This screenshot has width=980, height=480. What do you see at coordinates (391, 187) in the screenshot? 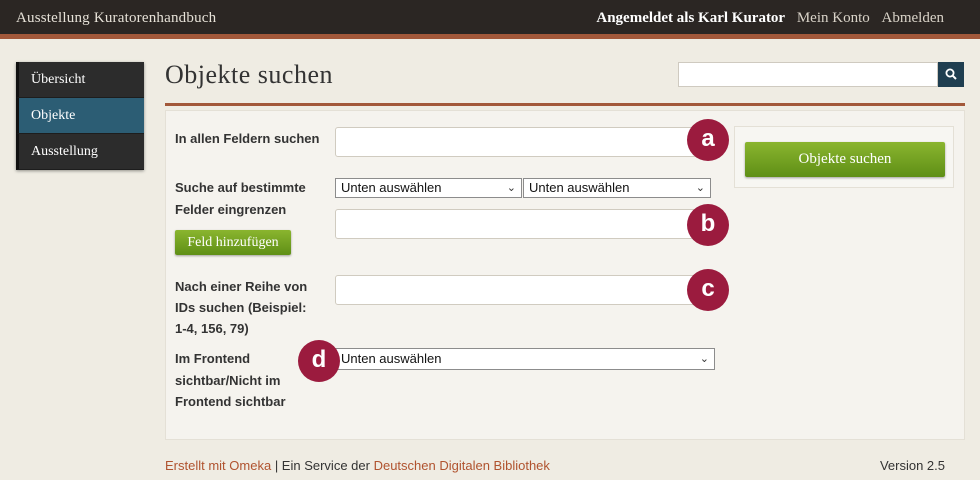
I see `field-select-value: Unten auswählen` at bounding box center [391, 187].